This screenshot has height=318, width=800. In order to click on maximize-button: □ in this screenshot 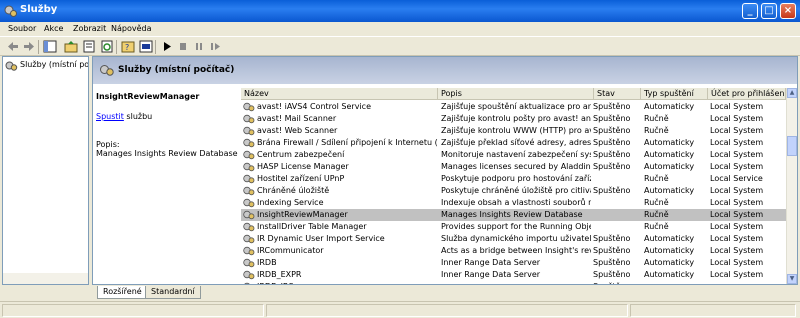, I will do `click(769, 11)`.